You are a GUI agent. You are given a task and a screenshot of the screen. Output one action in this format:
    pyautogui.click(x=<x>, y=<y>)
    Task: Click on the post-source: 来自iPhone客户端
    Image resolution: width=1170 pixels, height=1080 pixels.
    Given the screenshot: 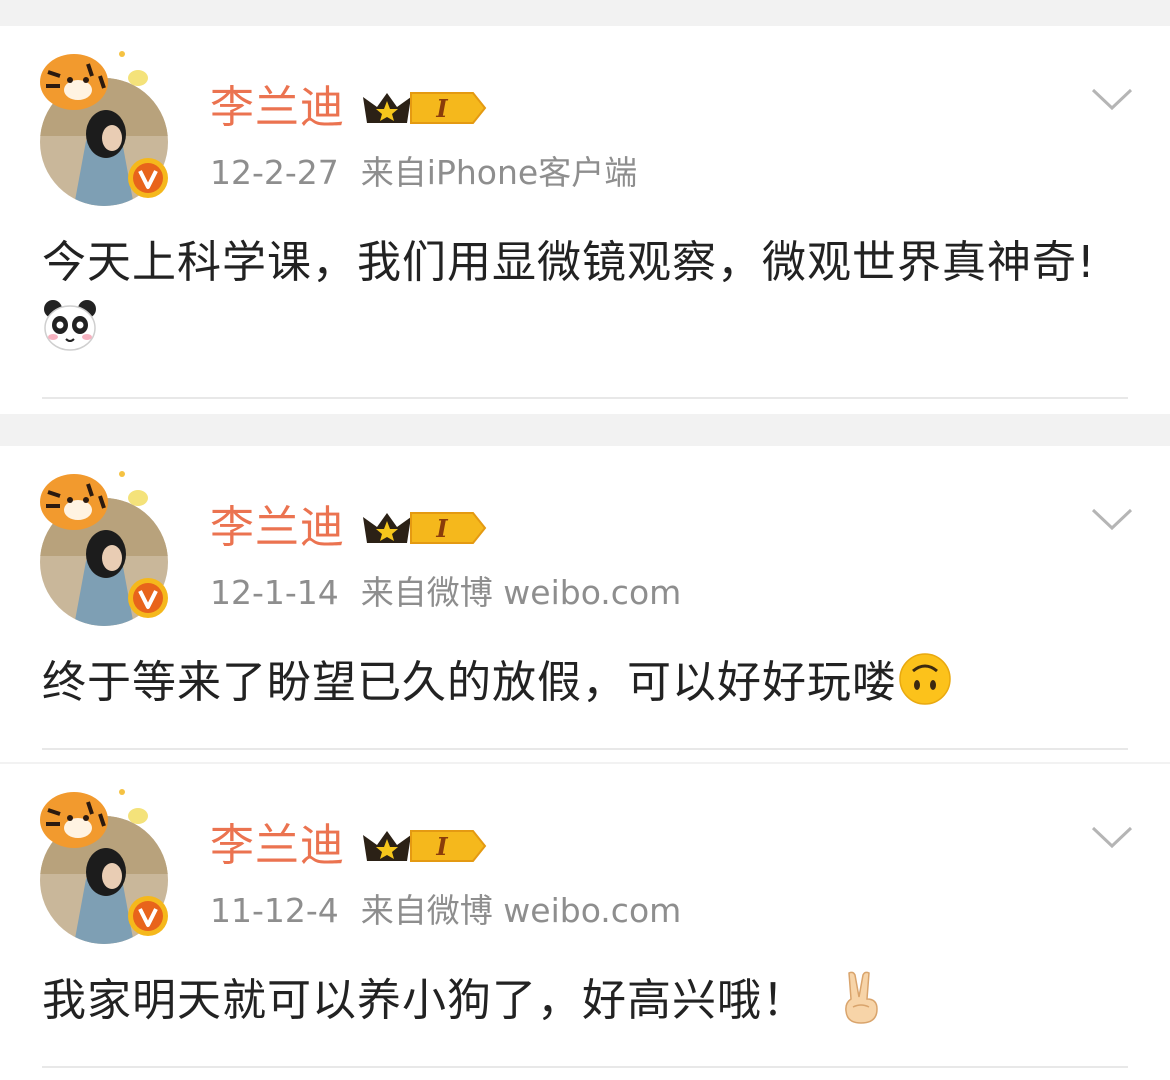 What is the action you would take?
    pyautogui.click(x=499, y=172)
    